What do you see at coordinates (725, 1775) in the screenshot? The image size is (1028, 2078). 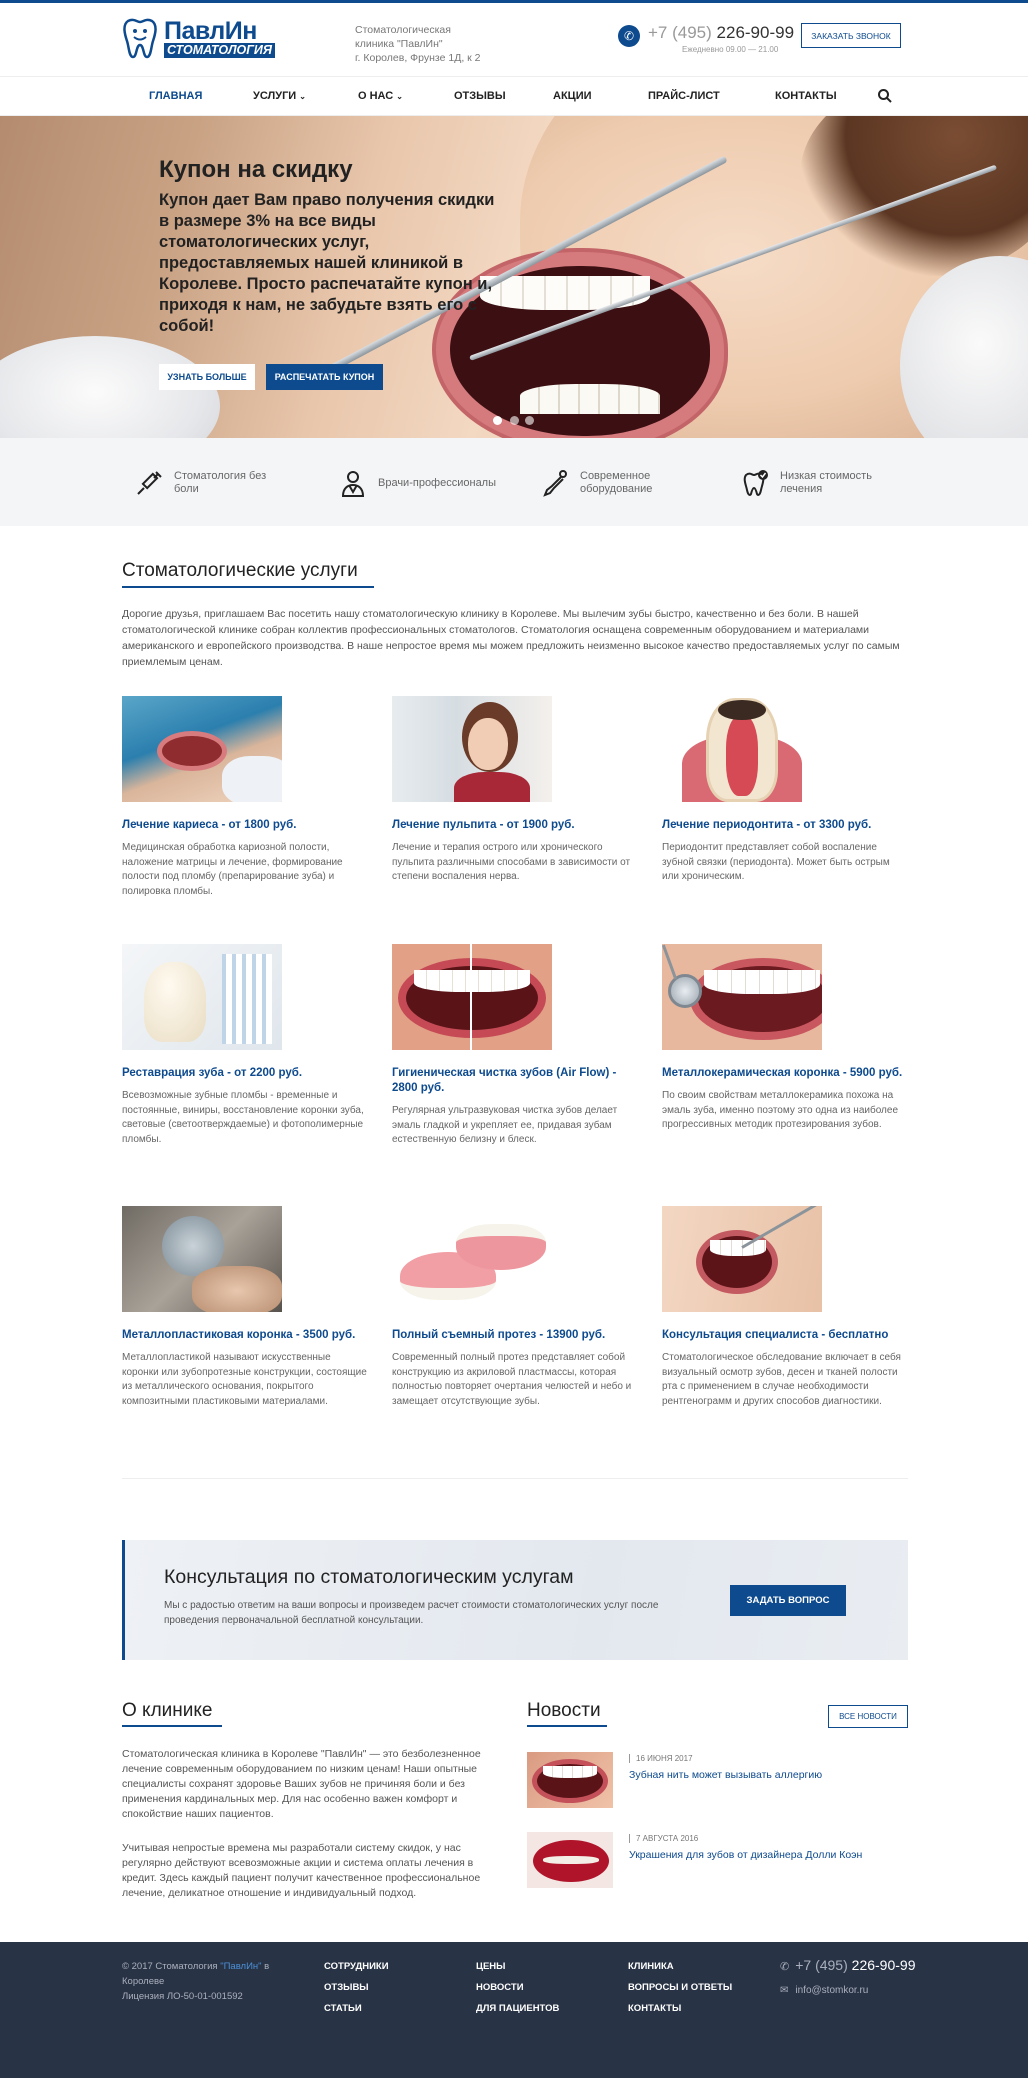 I see `news-link: Зубная нить может вызывать аллергию` at bounding box center [725, 1775].